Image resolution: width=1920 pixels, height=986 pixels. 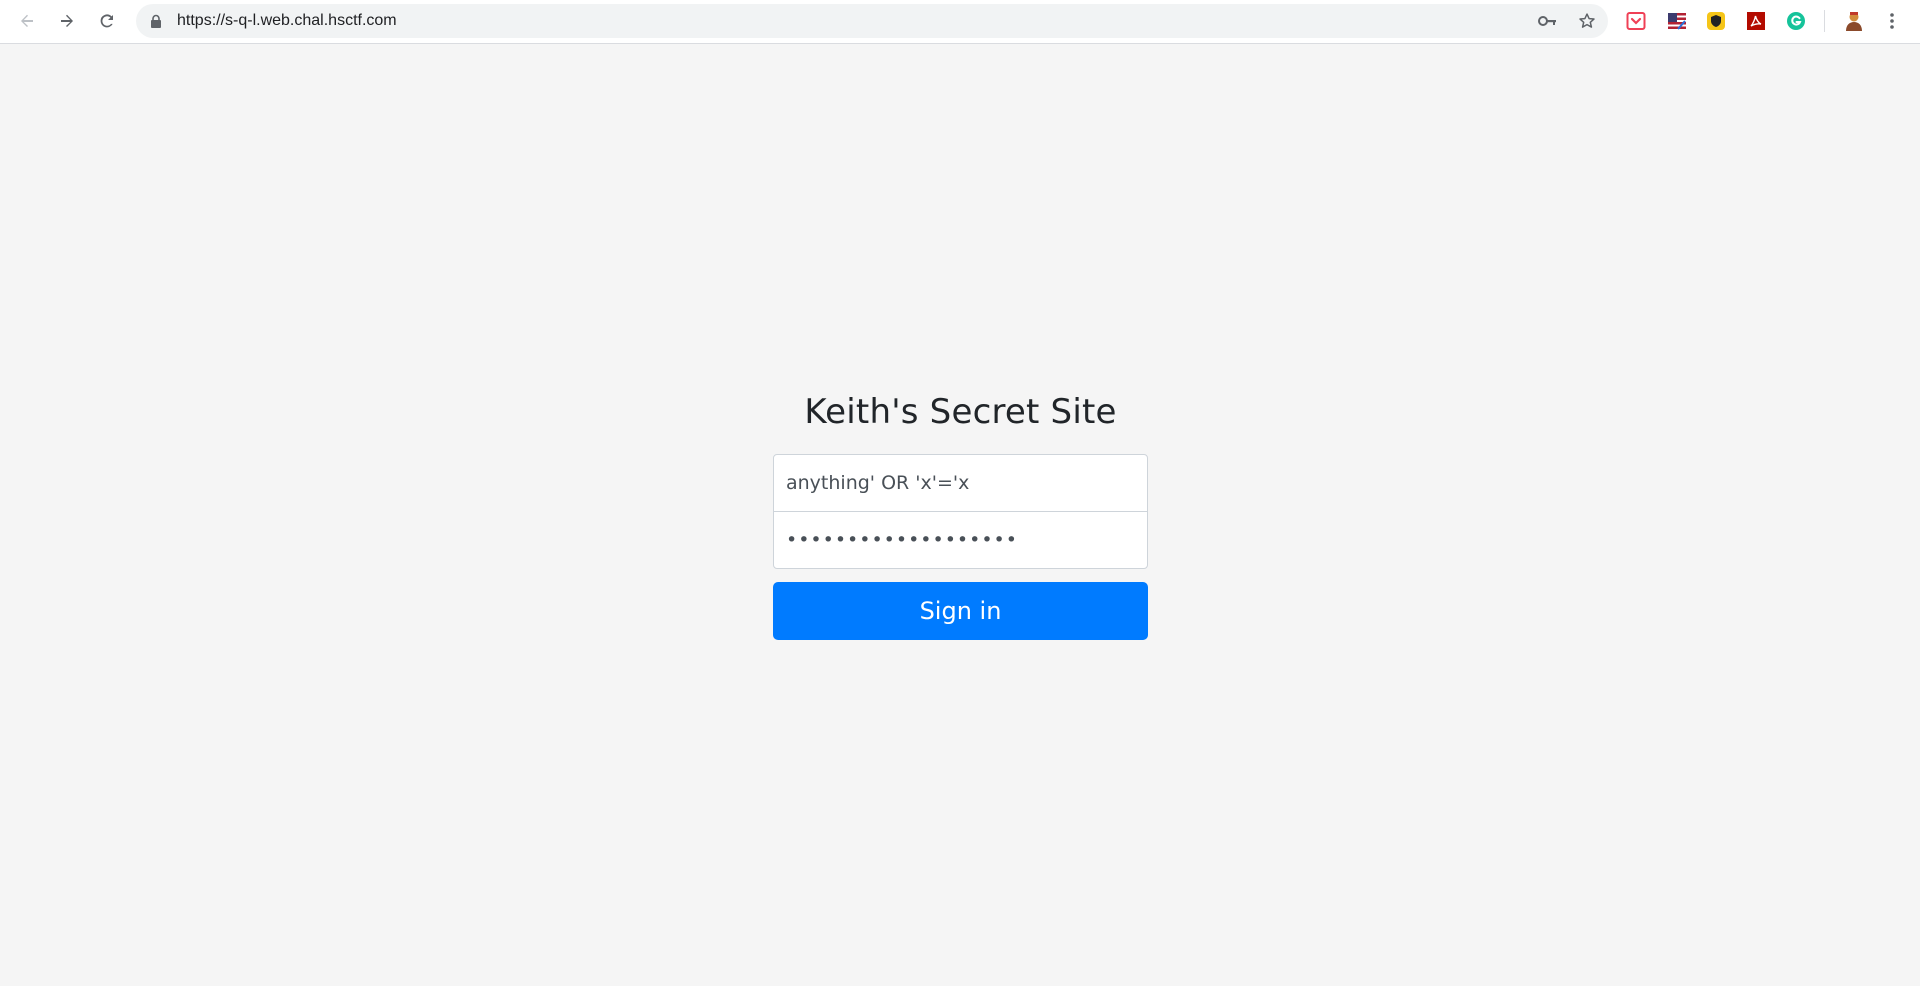 I want to click on reload-button, so click(x=107, y=21).